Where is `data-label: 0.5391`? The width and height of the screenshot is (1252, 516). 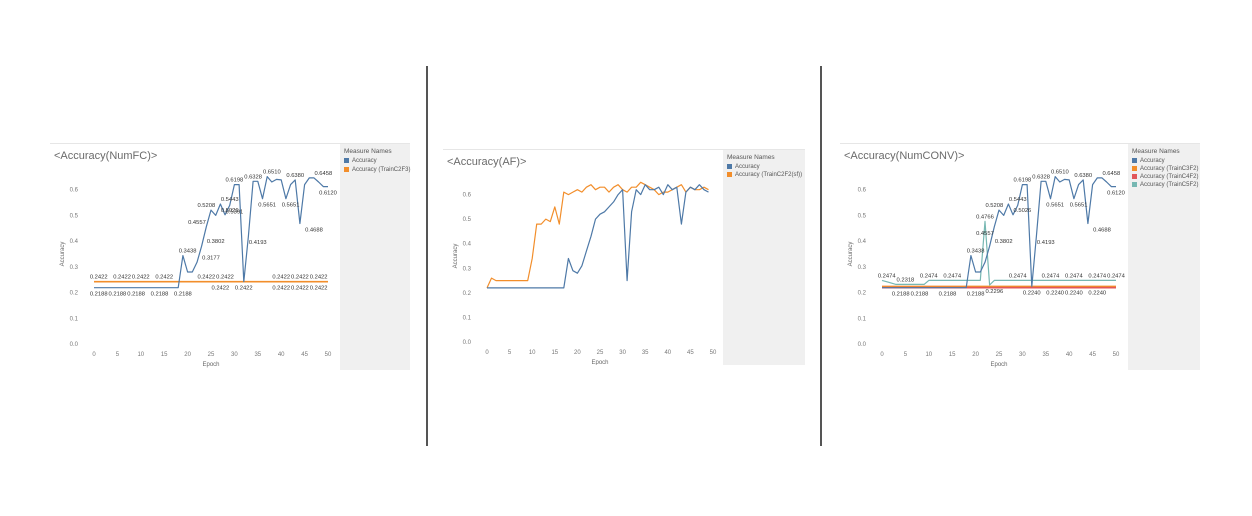 data-label: 0.5391 is located at coordinates (235, 212).